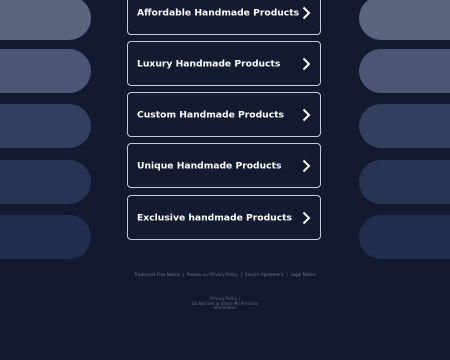 This screenshot has width=450, height=360. What do you see at coordinates (215, 217) in the screenshot?
I see `related-link-label: Exclusive handmade Products` at bounding box center [215, 217].